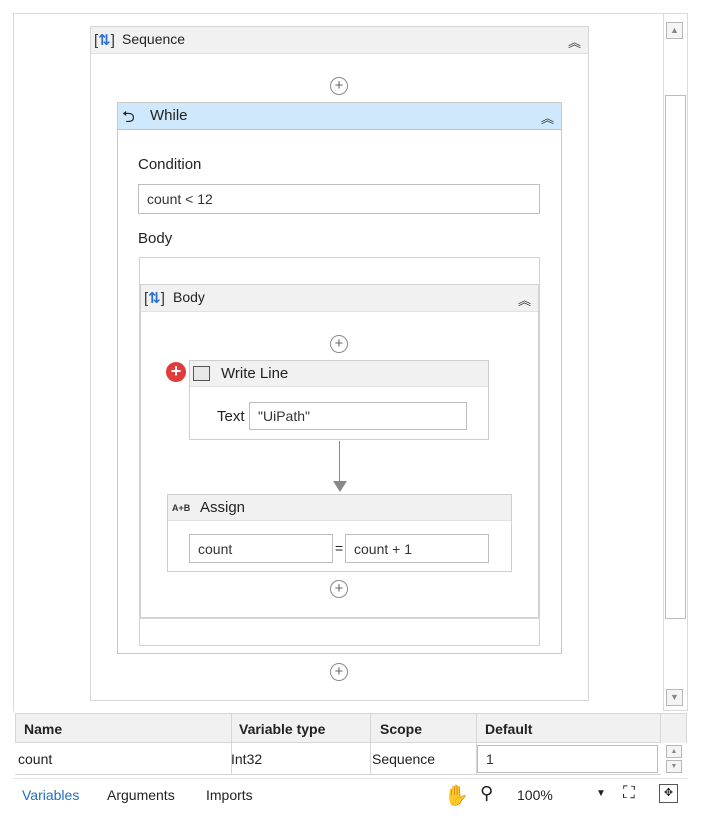 The image size is (703, 829). I want to click on variable-scope-cell: Sequence, so click(403, 759).